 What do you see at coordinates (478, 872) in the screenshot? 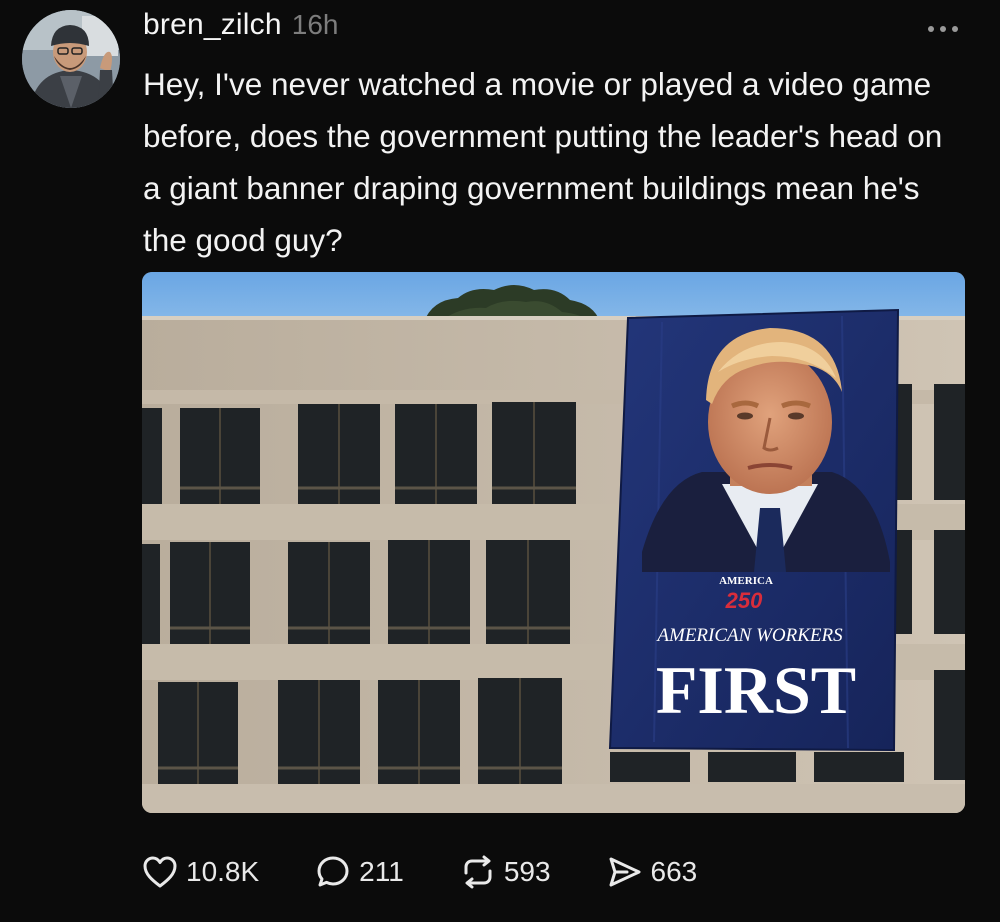
I see `repost-icon` at bounding box center [478, 872].